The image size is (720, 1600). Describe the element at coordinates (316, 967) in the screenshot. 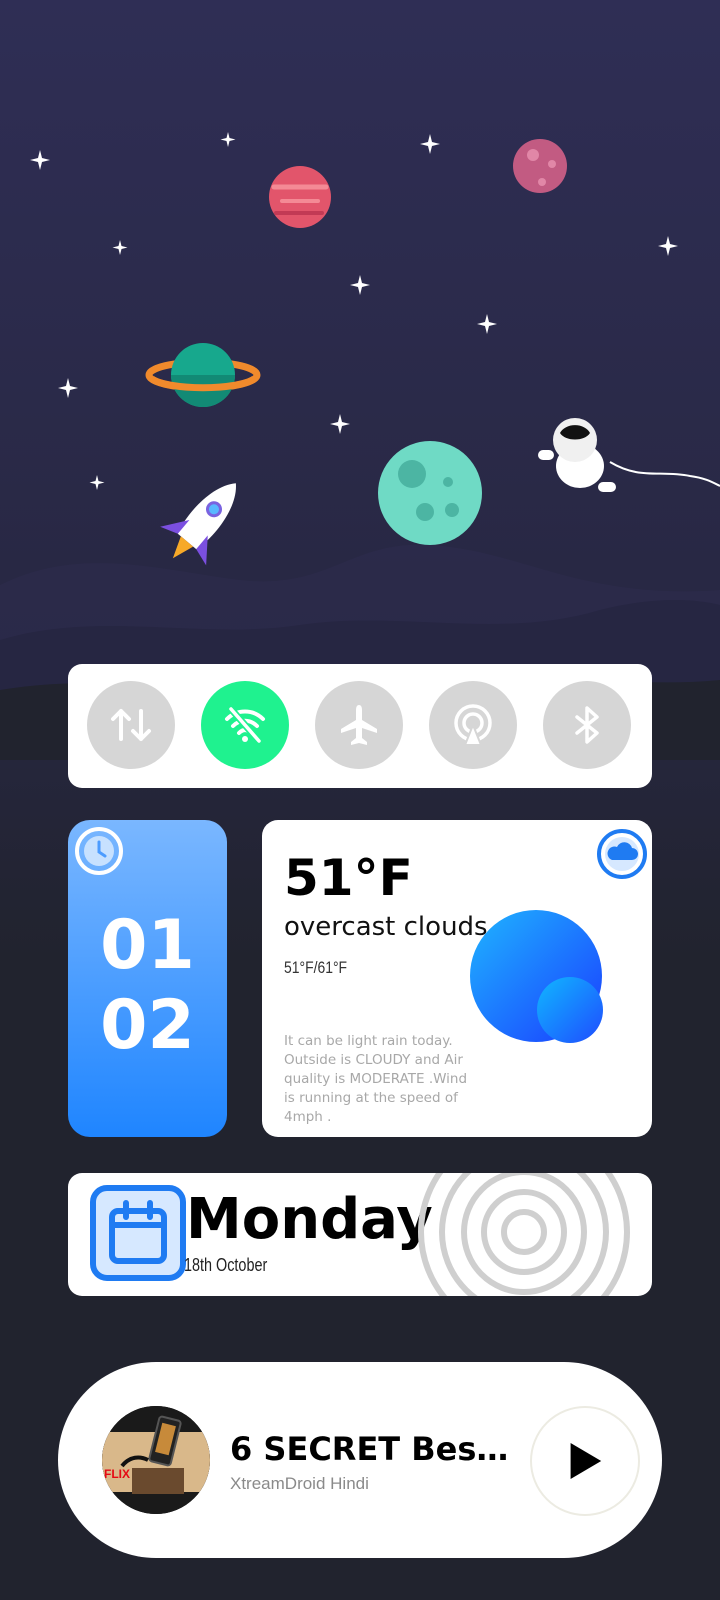

I see `temperature-range: 51°F/61°F` at that location.